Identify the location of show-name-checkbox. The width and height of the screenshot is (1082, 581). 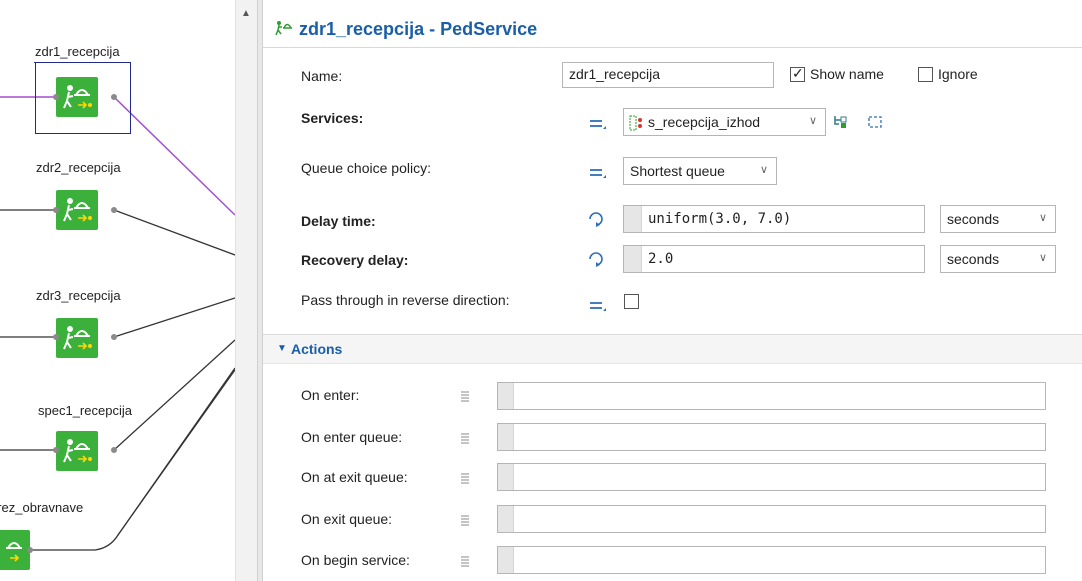
(797, 73).